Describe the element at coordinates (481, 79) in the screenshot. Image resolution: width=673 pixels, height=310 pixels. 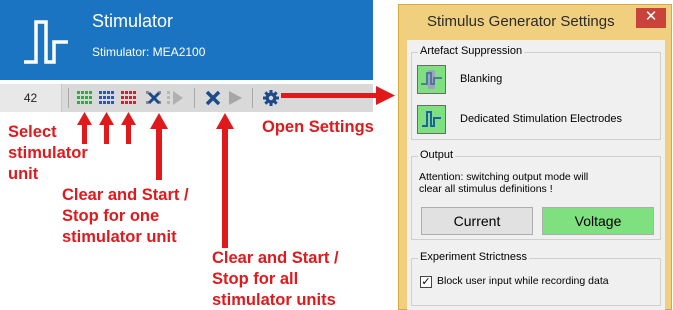
I see `blanking-label: Blanking` at that location.